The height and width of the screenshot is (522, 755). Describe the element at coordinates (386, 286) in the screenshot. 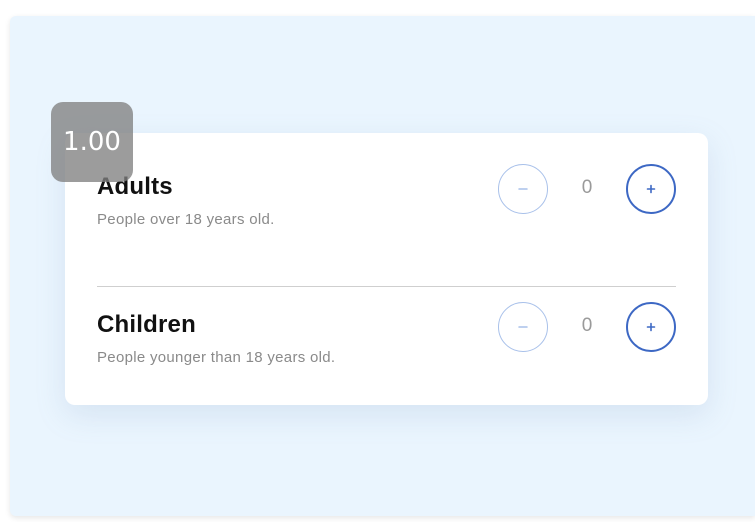

I see `row-divider` at that location.